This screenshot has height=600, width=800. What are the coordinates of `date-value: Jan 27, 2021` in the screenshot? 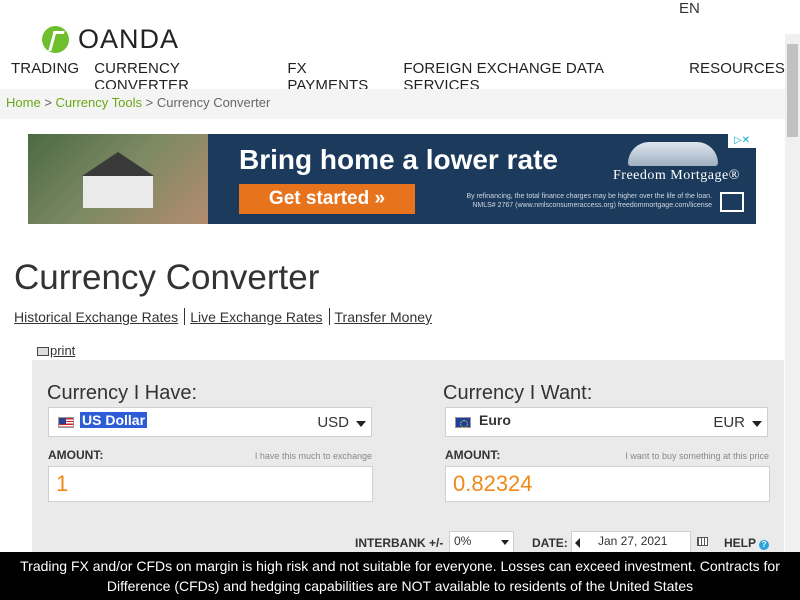 It's located at (633, 541).